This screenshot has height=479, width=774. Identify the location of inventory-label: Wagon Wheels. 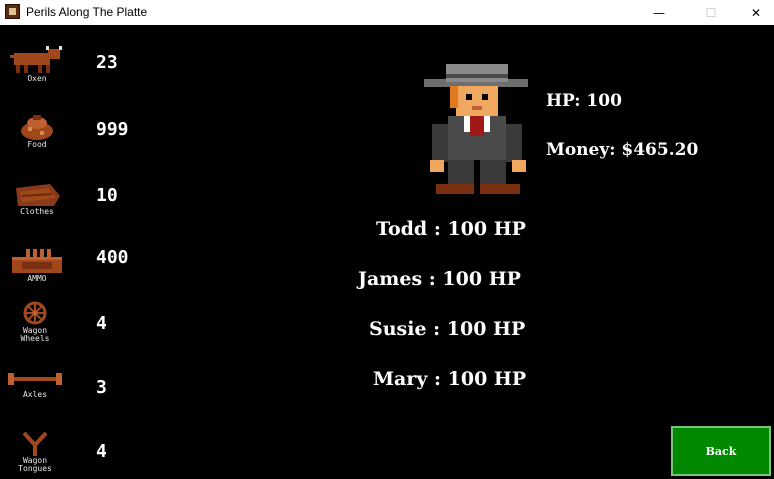
(35, 334).